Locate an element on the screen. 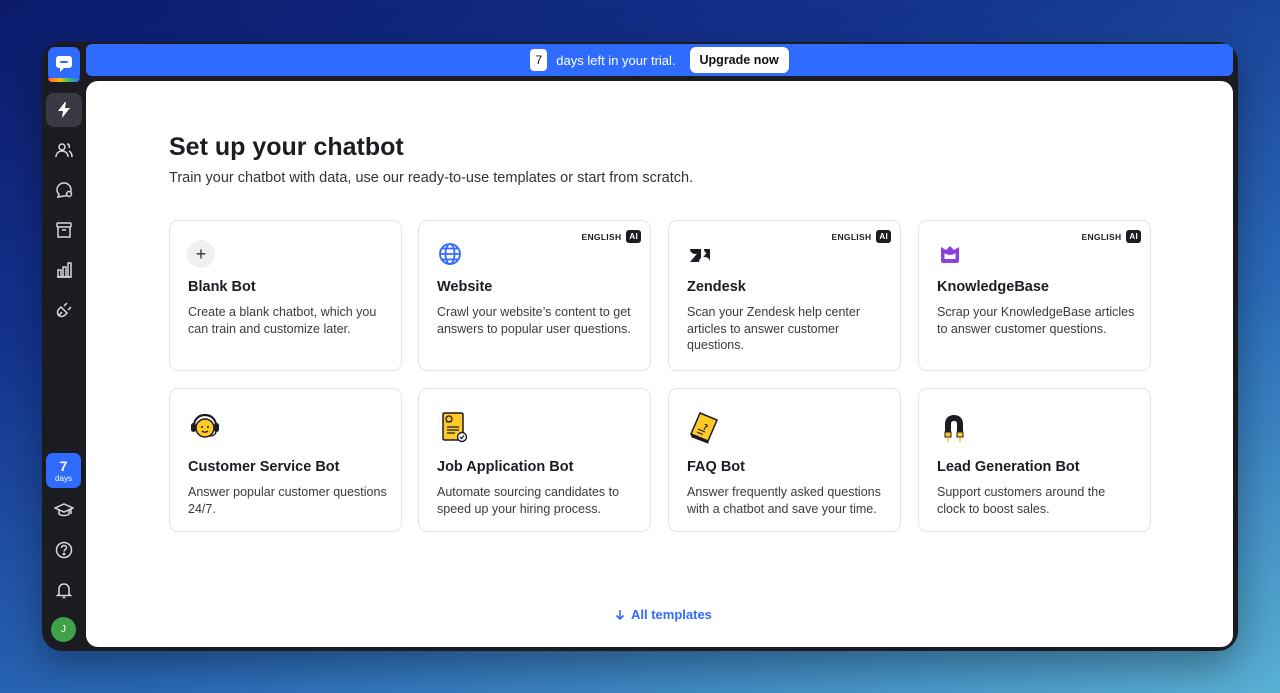 This screenshot has width=1280, height=693. magnet-icon is located at coordinates (954, 428).